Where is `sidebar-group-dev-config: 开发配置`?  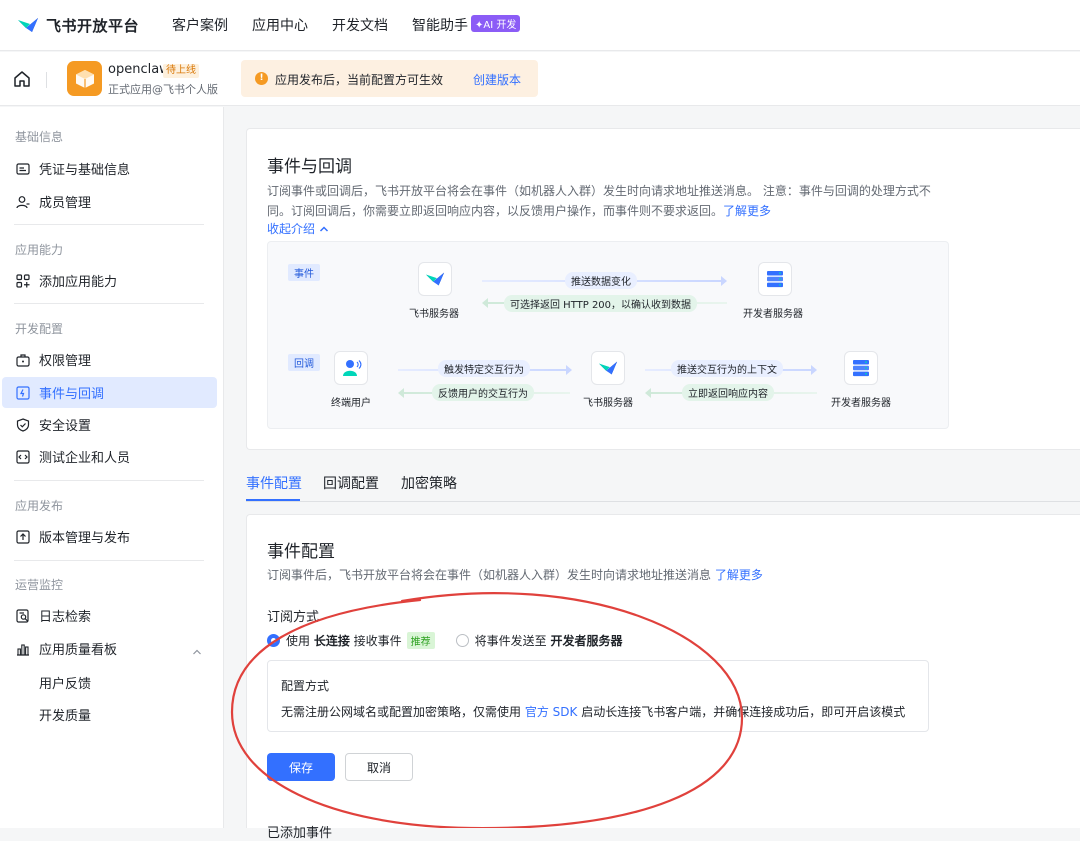 sidebar-group-dev-config: 开发配置 is located at coordinates (39, 329).